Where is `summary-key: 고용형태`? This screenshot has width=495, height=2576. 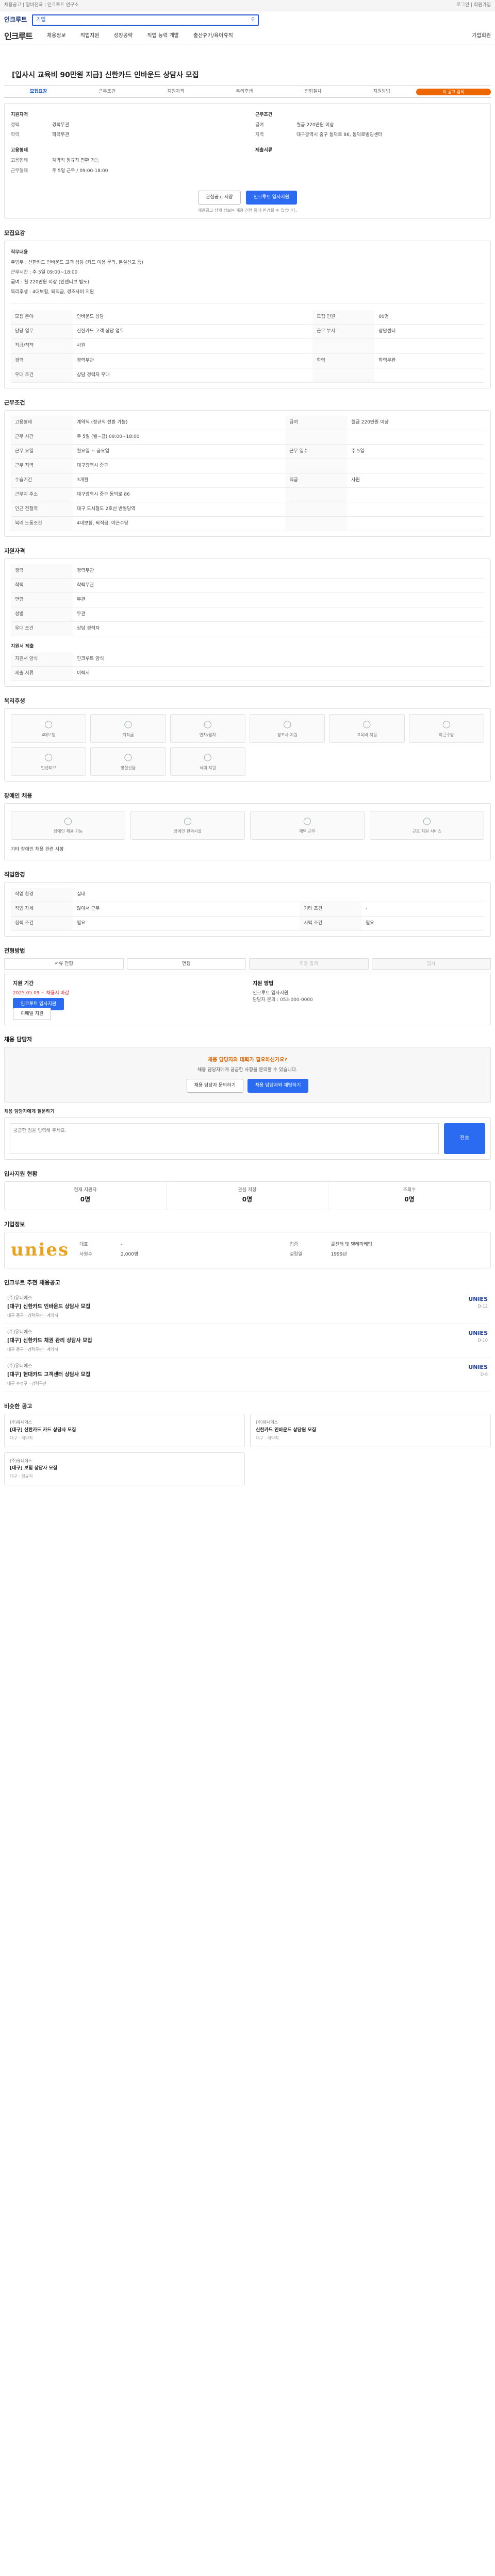
summary-key: 고용형태 is located at coordinates (19, 161).